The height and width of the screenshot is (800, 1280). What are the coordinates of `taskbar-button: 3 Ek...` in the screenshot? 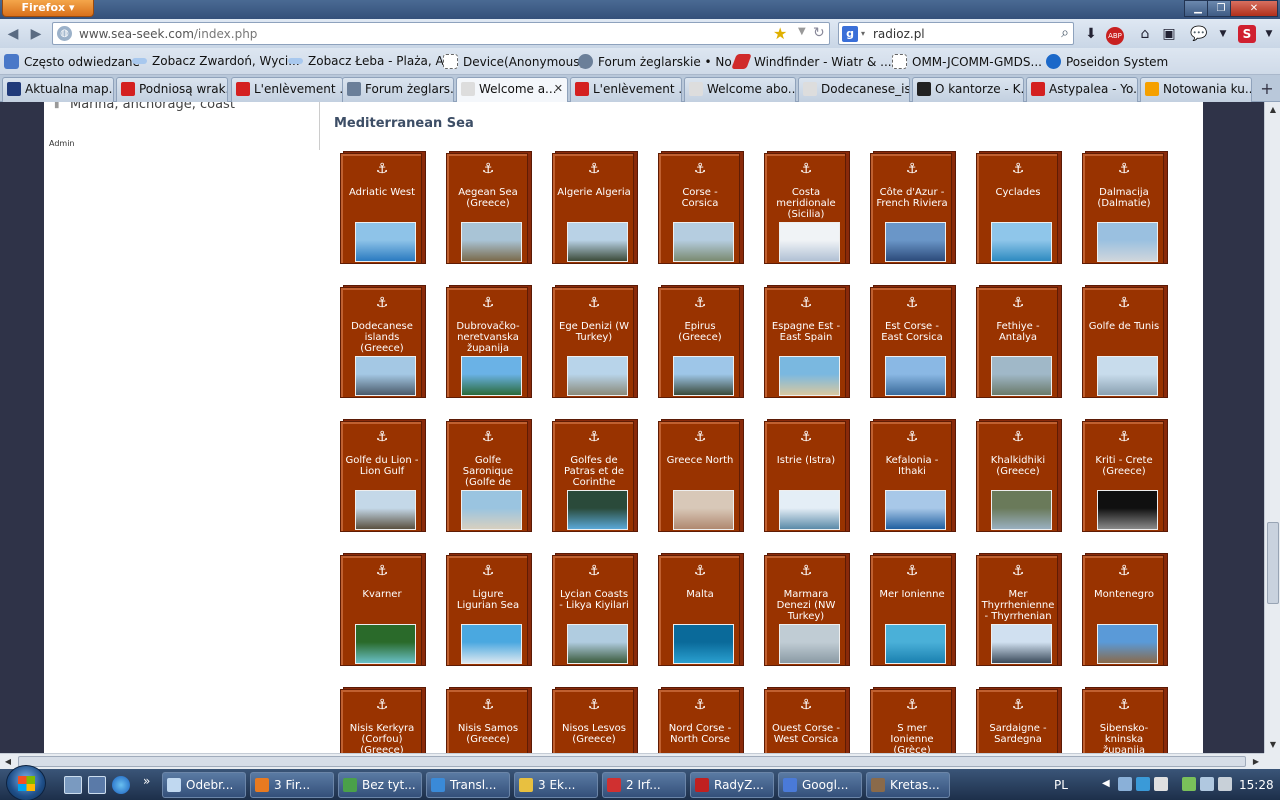 It's located at (556, 785).